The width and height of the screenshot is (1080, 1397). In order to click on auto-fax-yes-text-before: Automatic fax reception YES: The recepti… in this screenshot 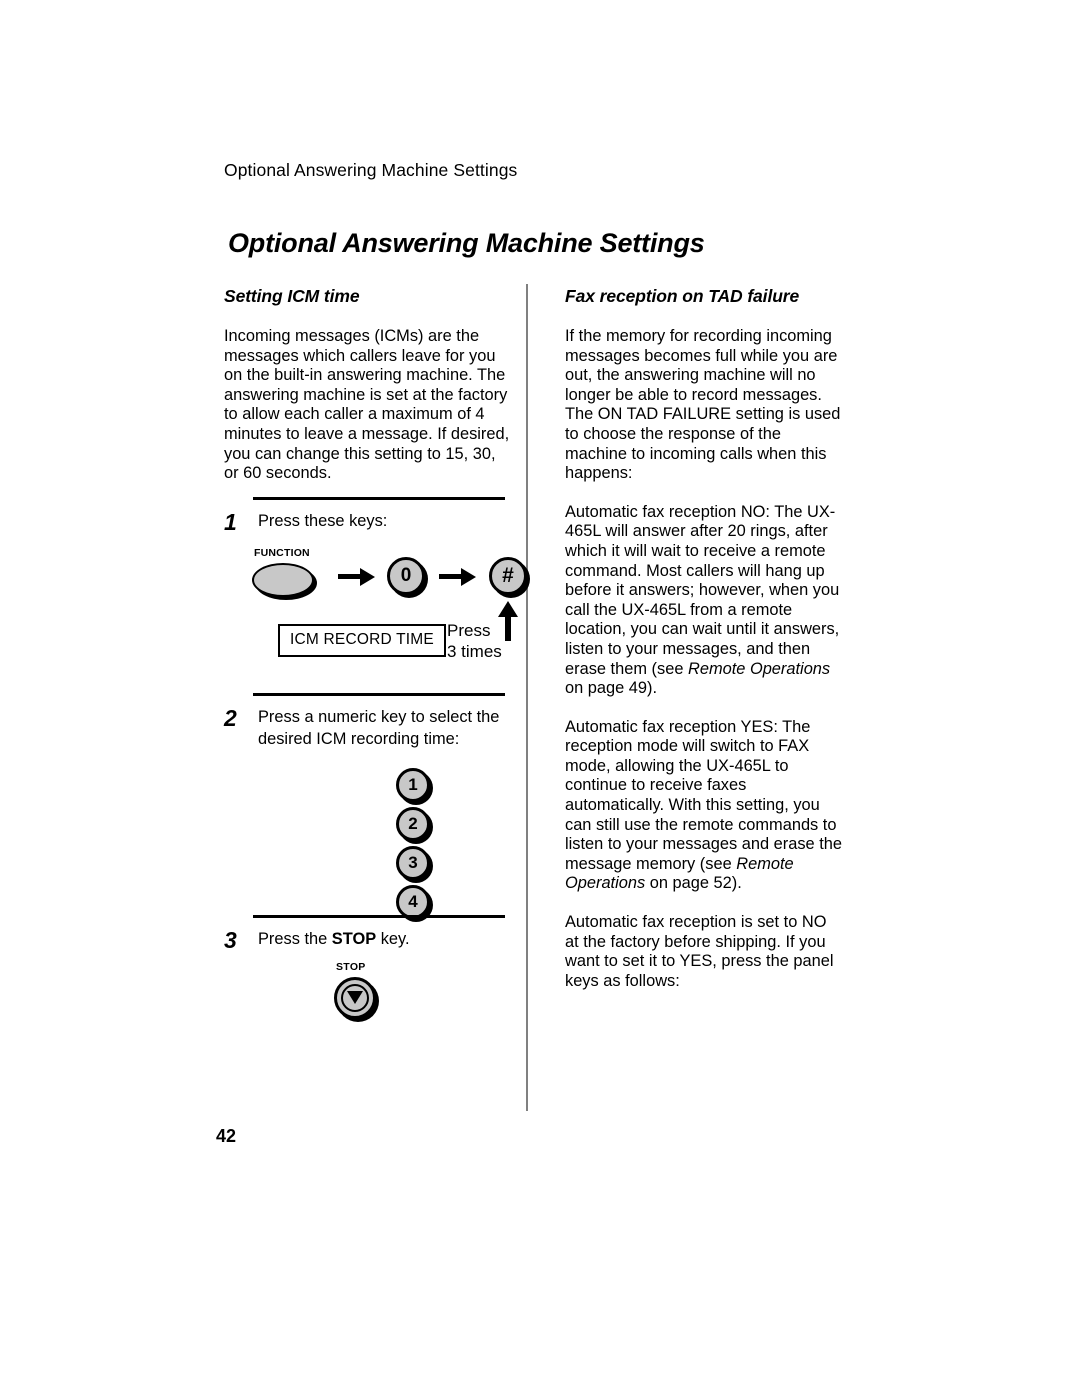, I will do `click(703, 795)`.